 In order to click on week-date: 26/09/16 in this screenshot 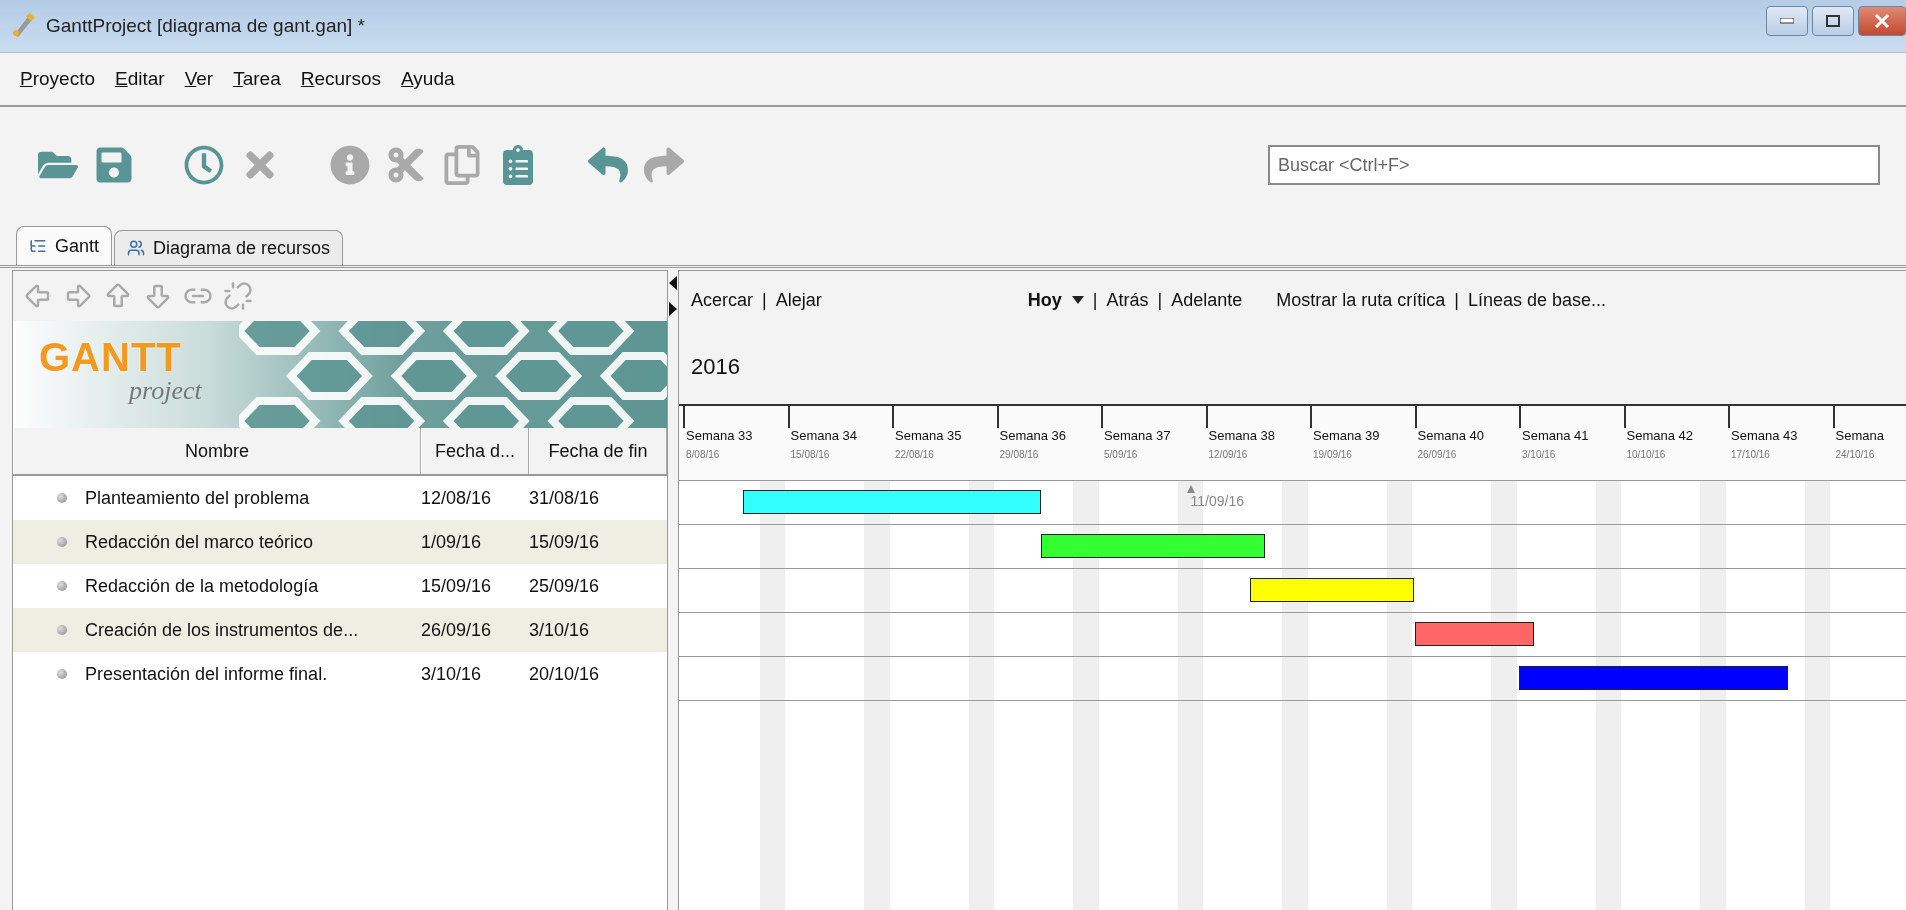, I will do `click(1437, 454)`.